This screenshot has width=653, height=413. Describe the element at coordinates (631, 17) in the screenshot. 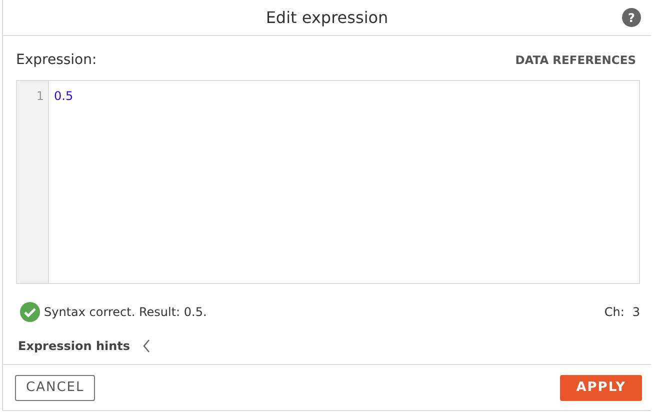

I see `help-button: ?` at that location.